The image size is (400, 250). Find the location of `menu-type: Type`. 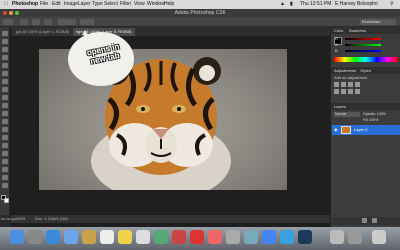

menu-type: Type is located at coordinates (97, 4).